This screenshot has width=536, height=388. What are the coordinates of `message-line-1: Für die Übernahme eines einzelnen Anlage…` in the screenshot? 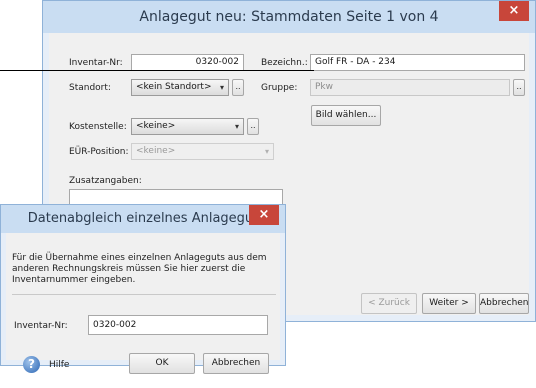 It's located at (139, 258).